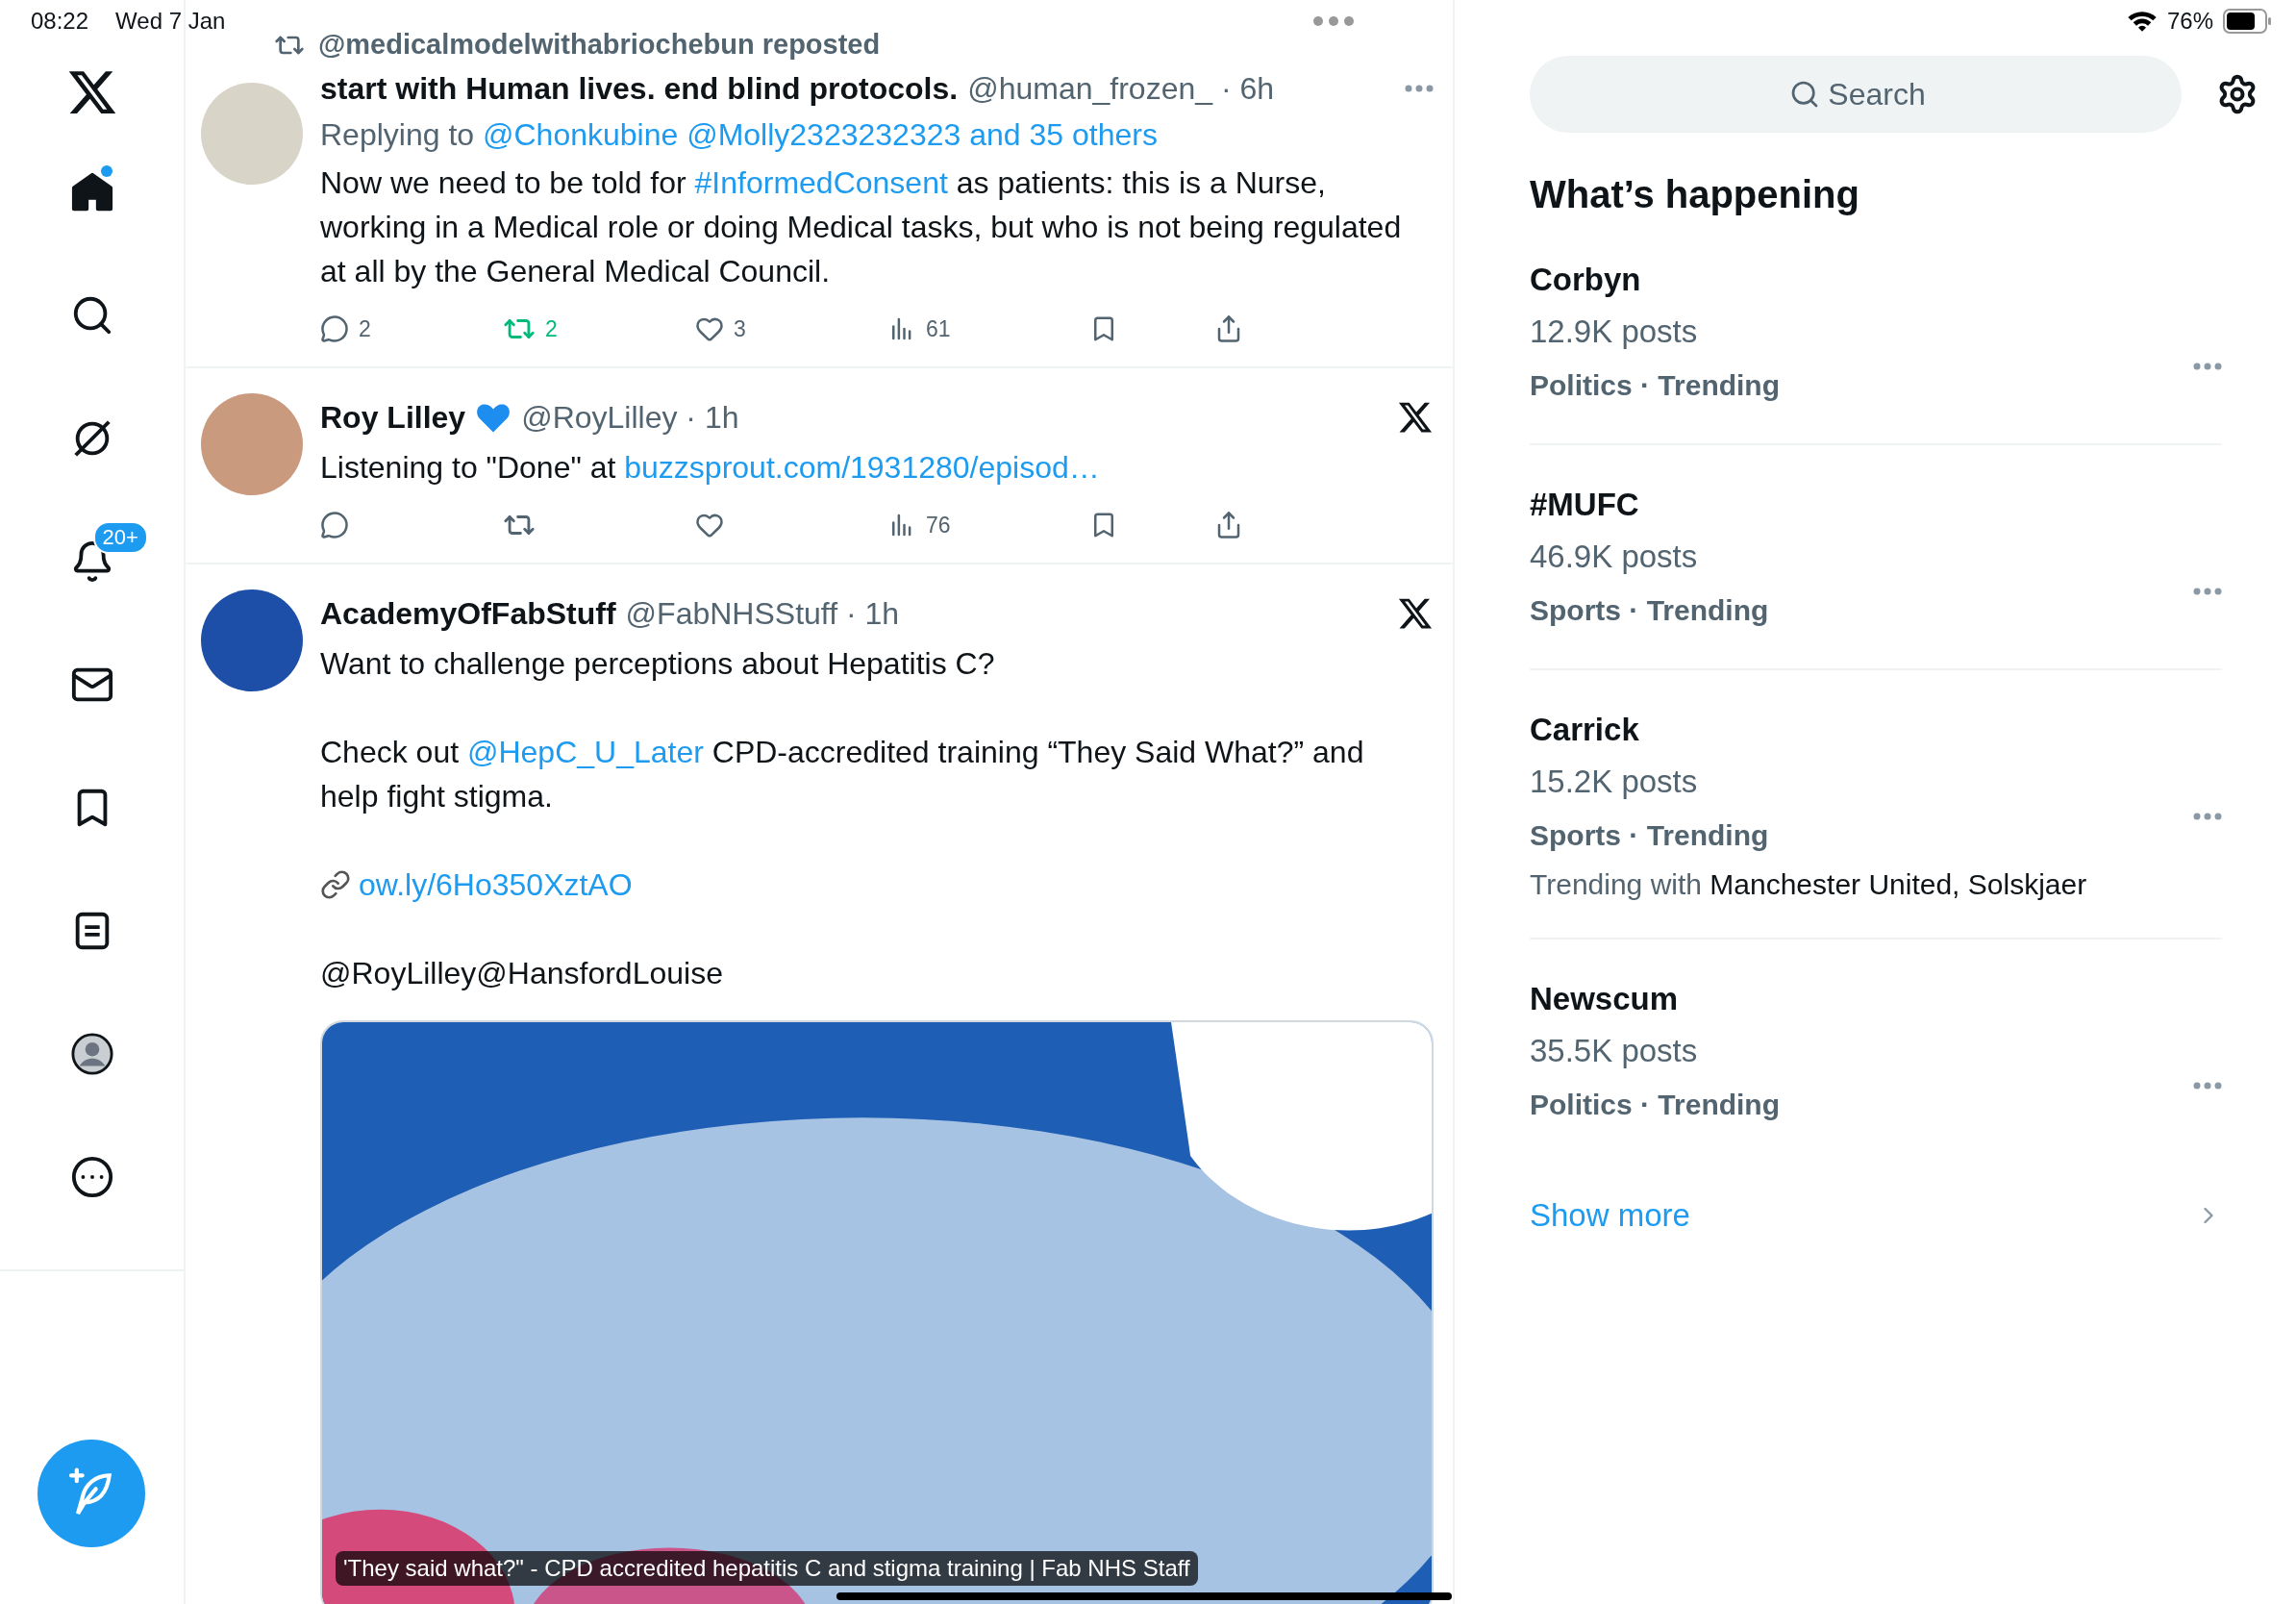 The height and width of the screenshot is (1604, 2296). What do you see at coordinates (1876, 730) in the screenshot?
I see `trend-name: Carrick` at bounding box center [1876, 730].